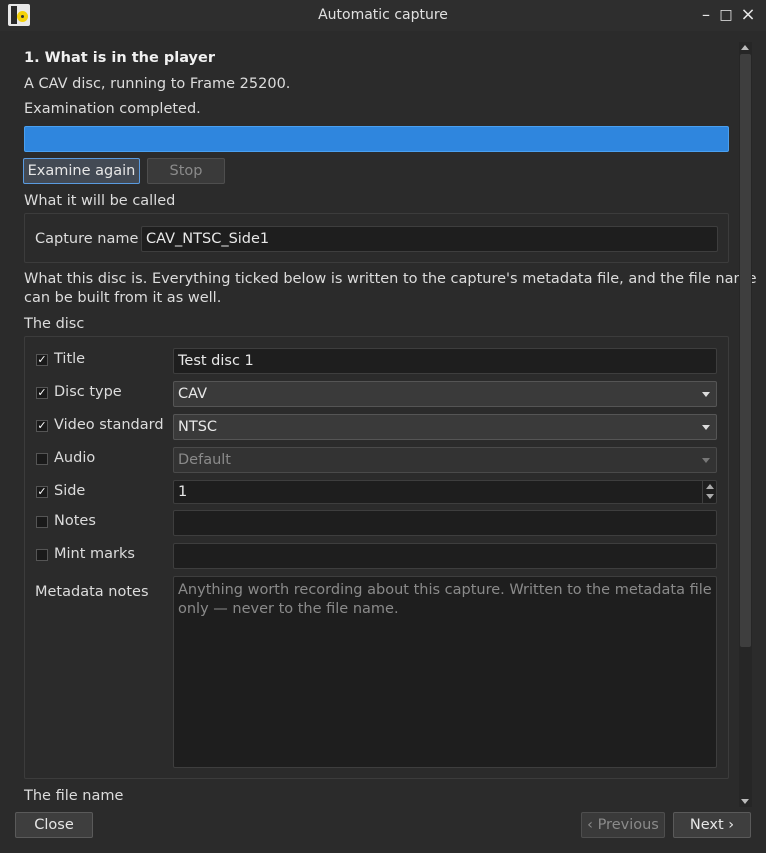  I want to click on file-name-label: The file name, so click(74, 796).